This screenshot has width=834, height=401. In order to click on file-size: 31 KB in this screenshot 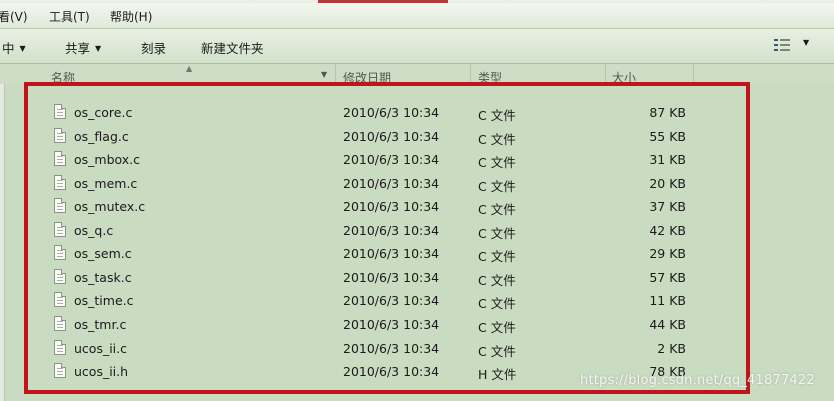, I will do `click(667, 160)`.